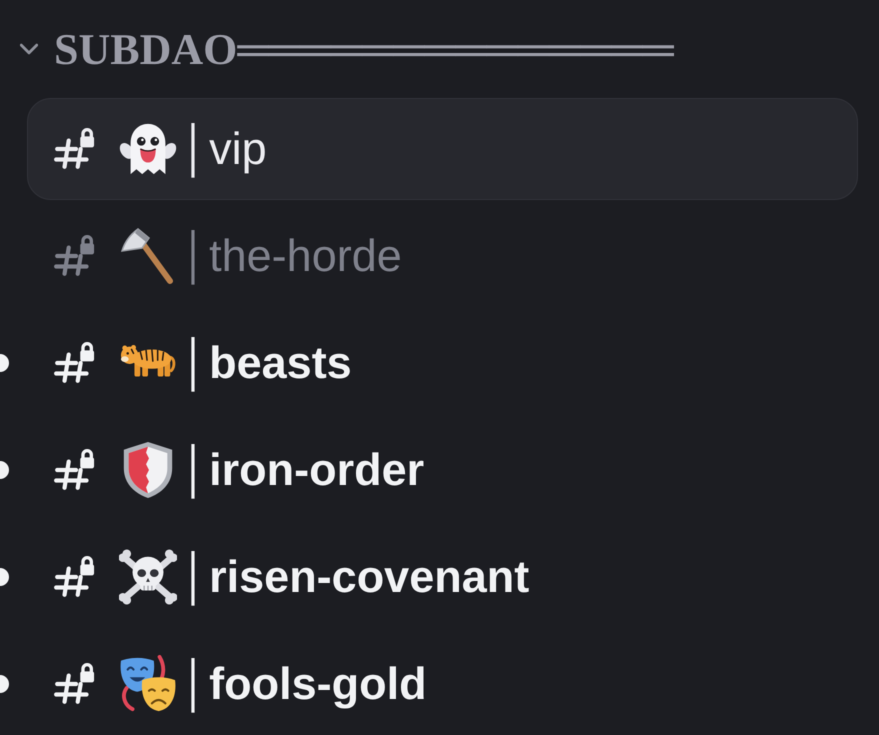 The height and width of the screenshot is (735, 879). I want to click on channel-item: │beasts, so click(442, 363).